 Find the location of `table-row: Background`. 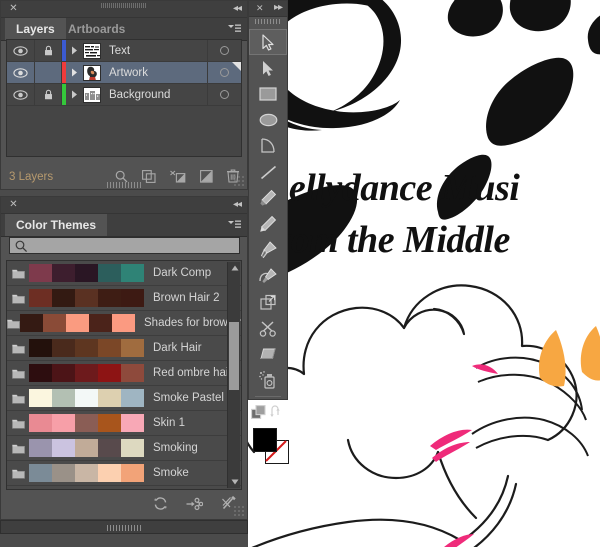

table-row: Background is located at coordinates (124, 95).